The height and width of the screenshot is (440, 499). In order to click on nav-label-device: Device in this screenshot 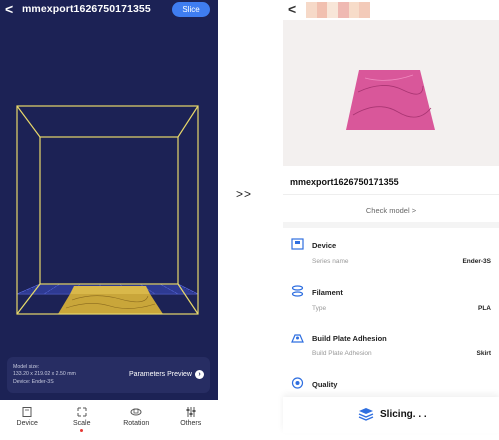, I will do `click(27, 423)`.